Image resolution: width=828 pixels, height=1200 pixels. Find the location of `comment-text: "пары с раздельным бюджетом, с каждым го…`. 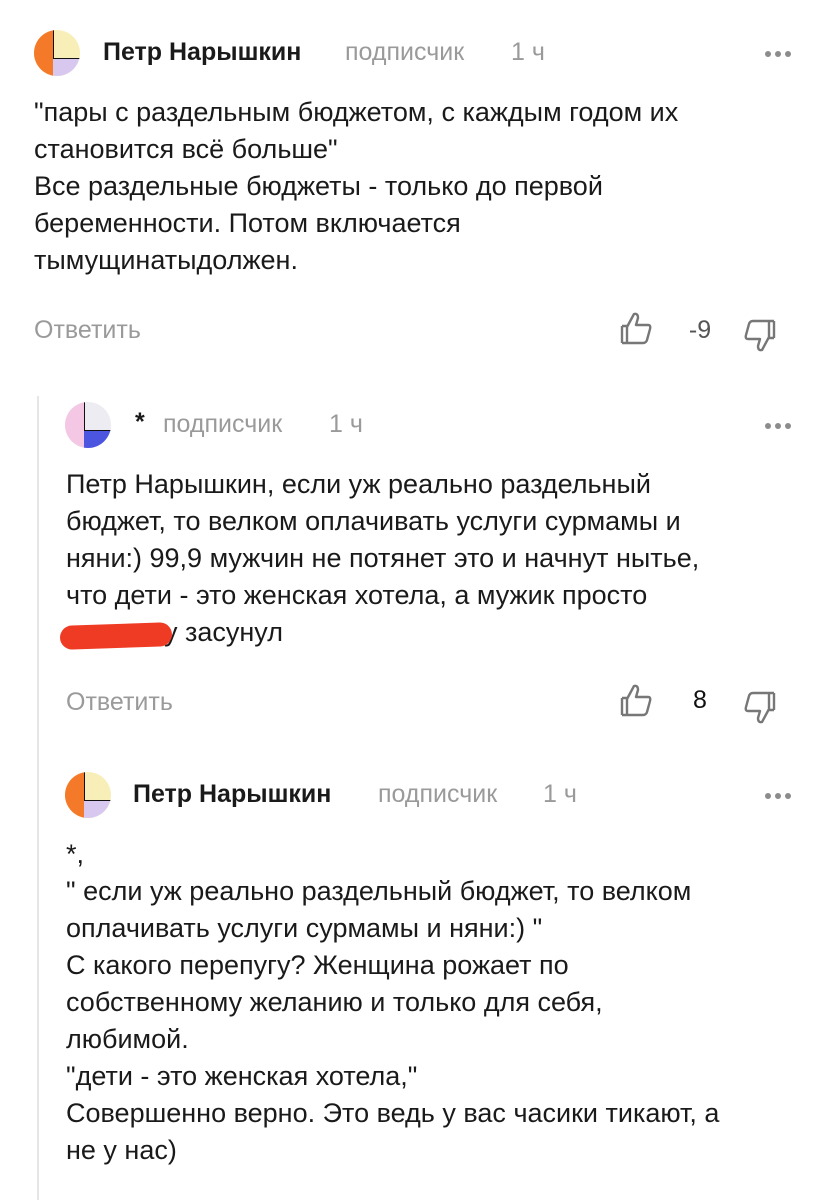

comment-text: "пары с раздельным бюджетом, с каждым го… is located at coordinates (356, 186).